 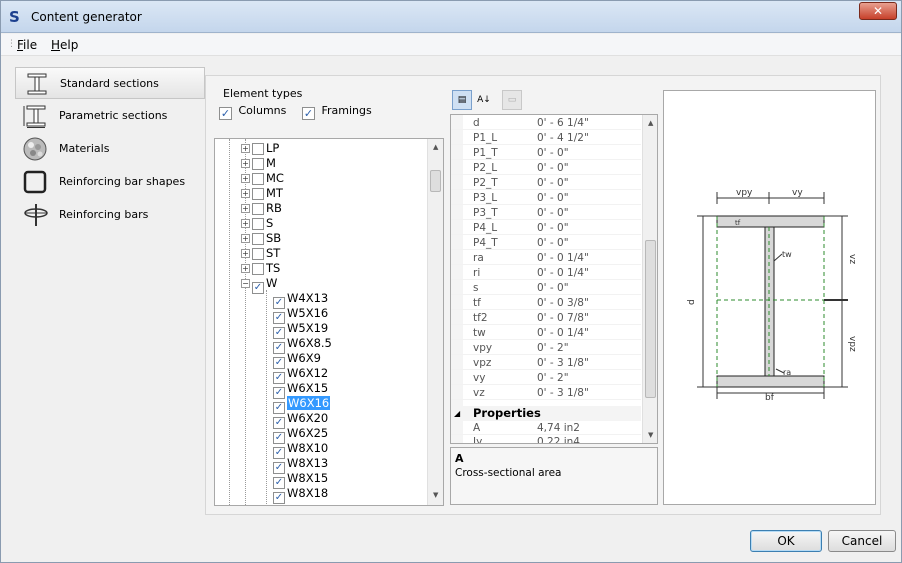 What do you see at coordinates (451, 17) in the screenshot?
I see `title-bar: S Content generator ✕` at bounding box center [451, 17].